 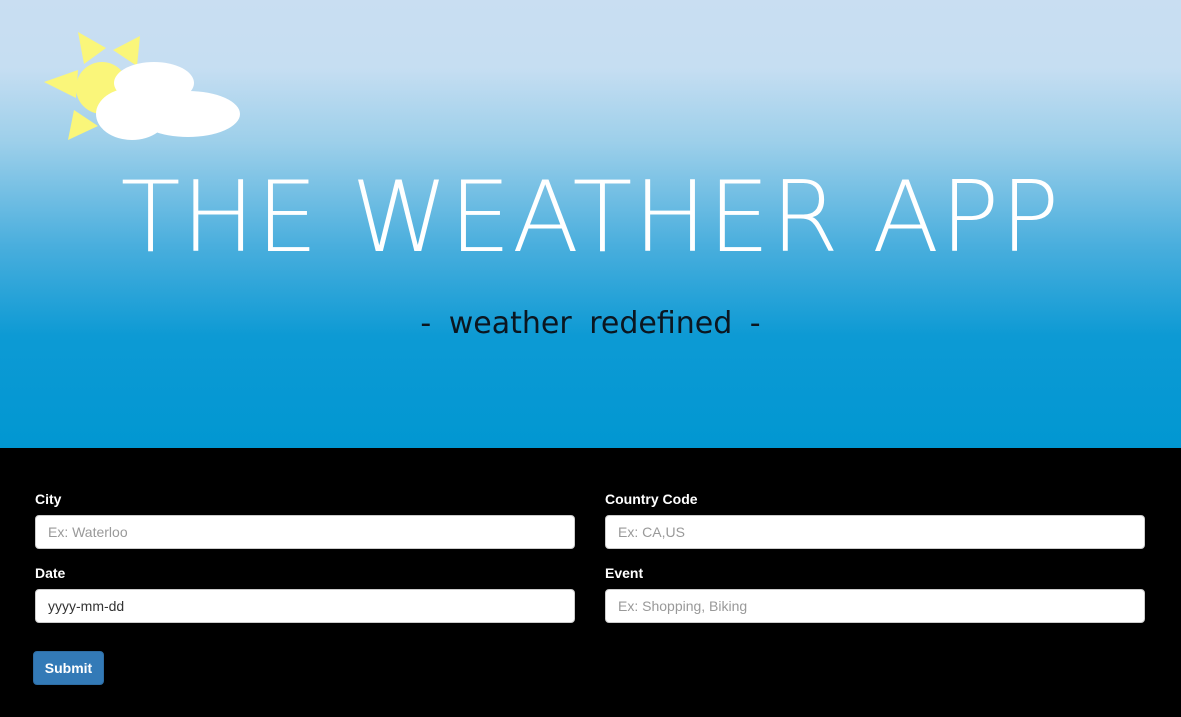 What do you see at coordinates (624, 573) in the screenshot?
I see `event-label: Event` at bounding box center [624, 573].